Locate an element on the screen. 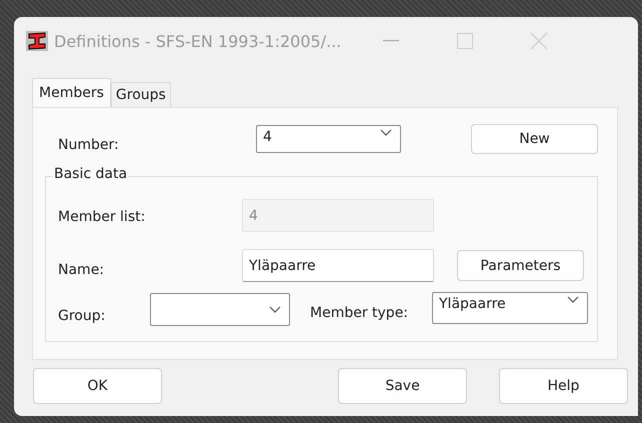 The width and height of the screenshot is (642, 423). dialog-button: Save is located at coordinates (402, 386).